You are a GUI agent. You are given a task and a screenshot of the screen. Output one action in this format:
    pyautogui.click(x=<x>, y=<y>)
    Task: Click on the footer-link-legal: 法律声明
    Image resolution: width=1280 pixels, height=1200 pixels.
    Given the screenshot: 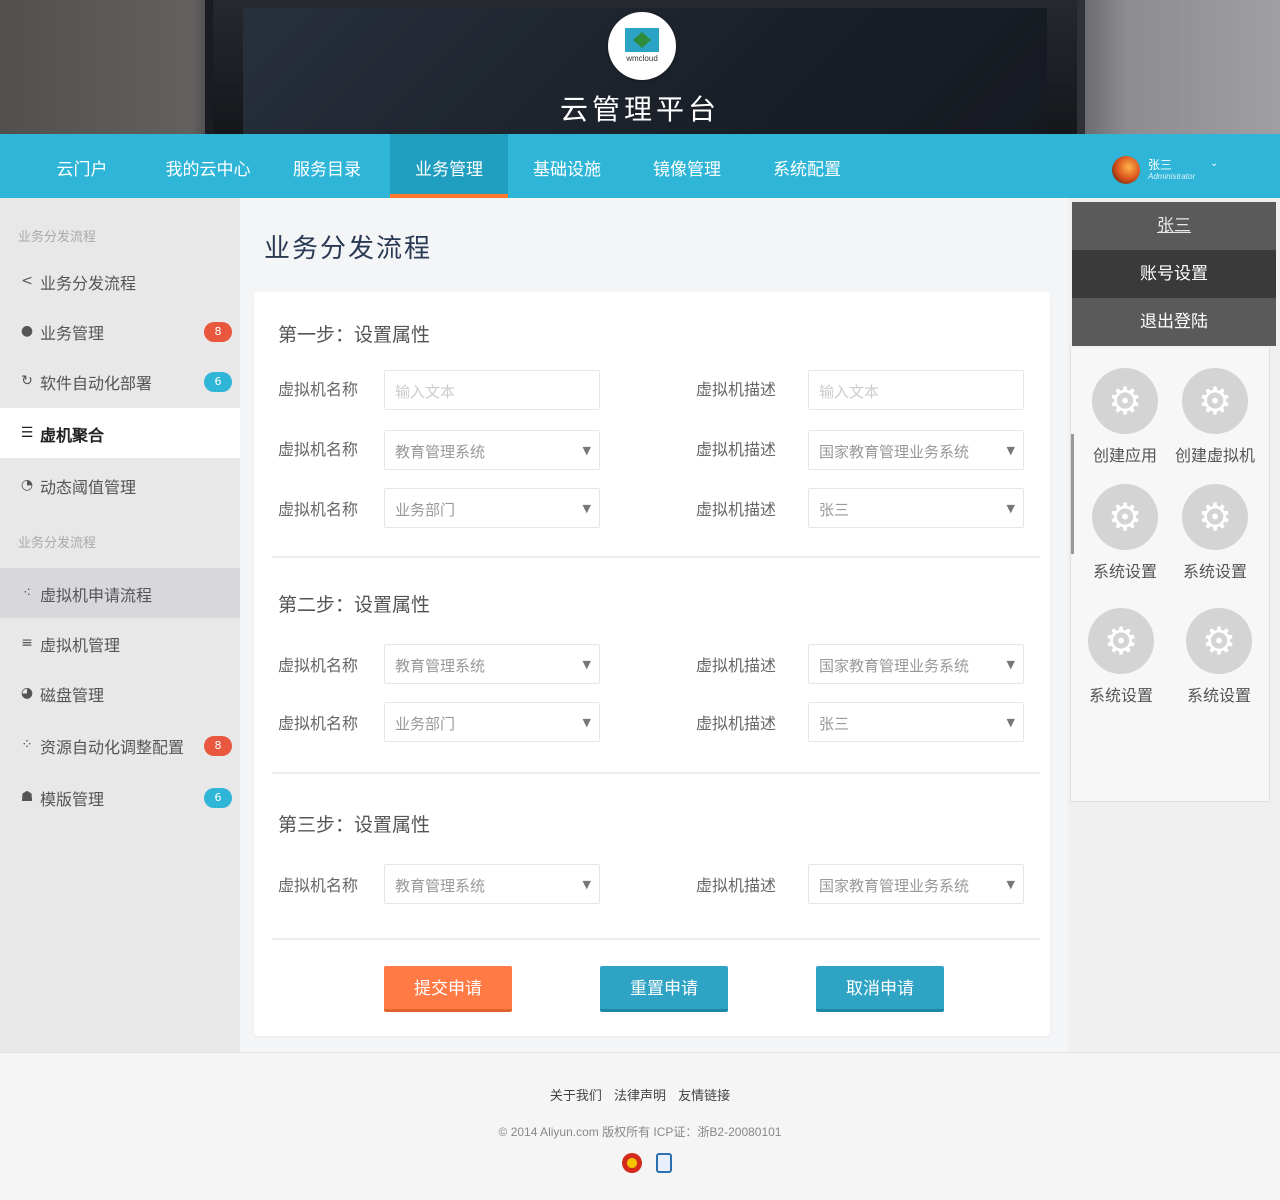 What is the action you would take?
    pyautogui.click(x=640, y=1096)
    